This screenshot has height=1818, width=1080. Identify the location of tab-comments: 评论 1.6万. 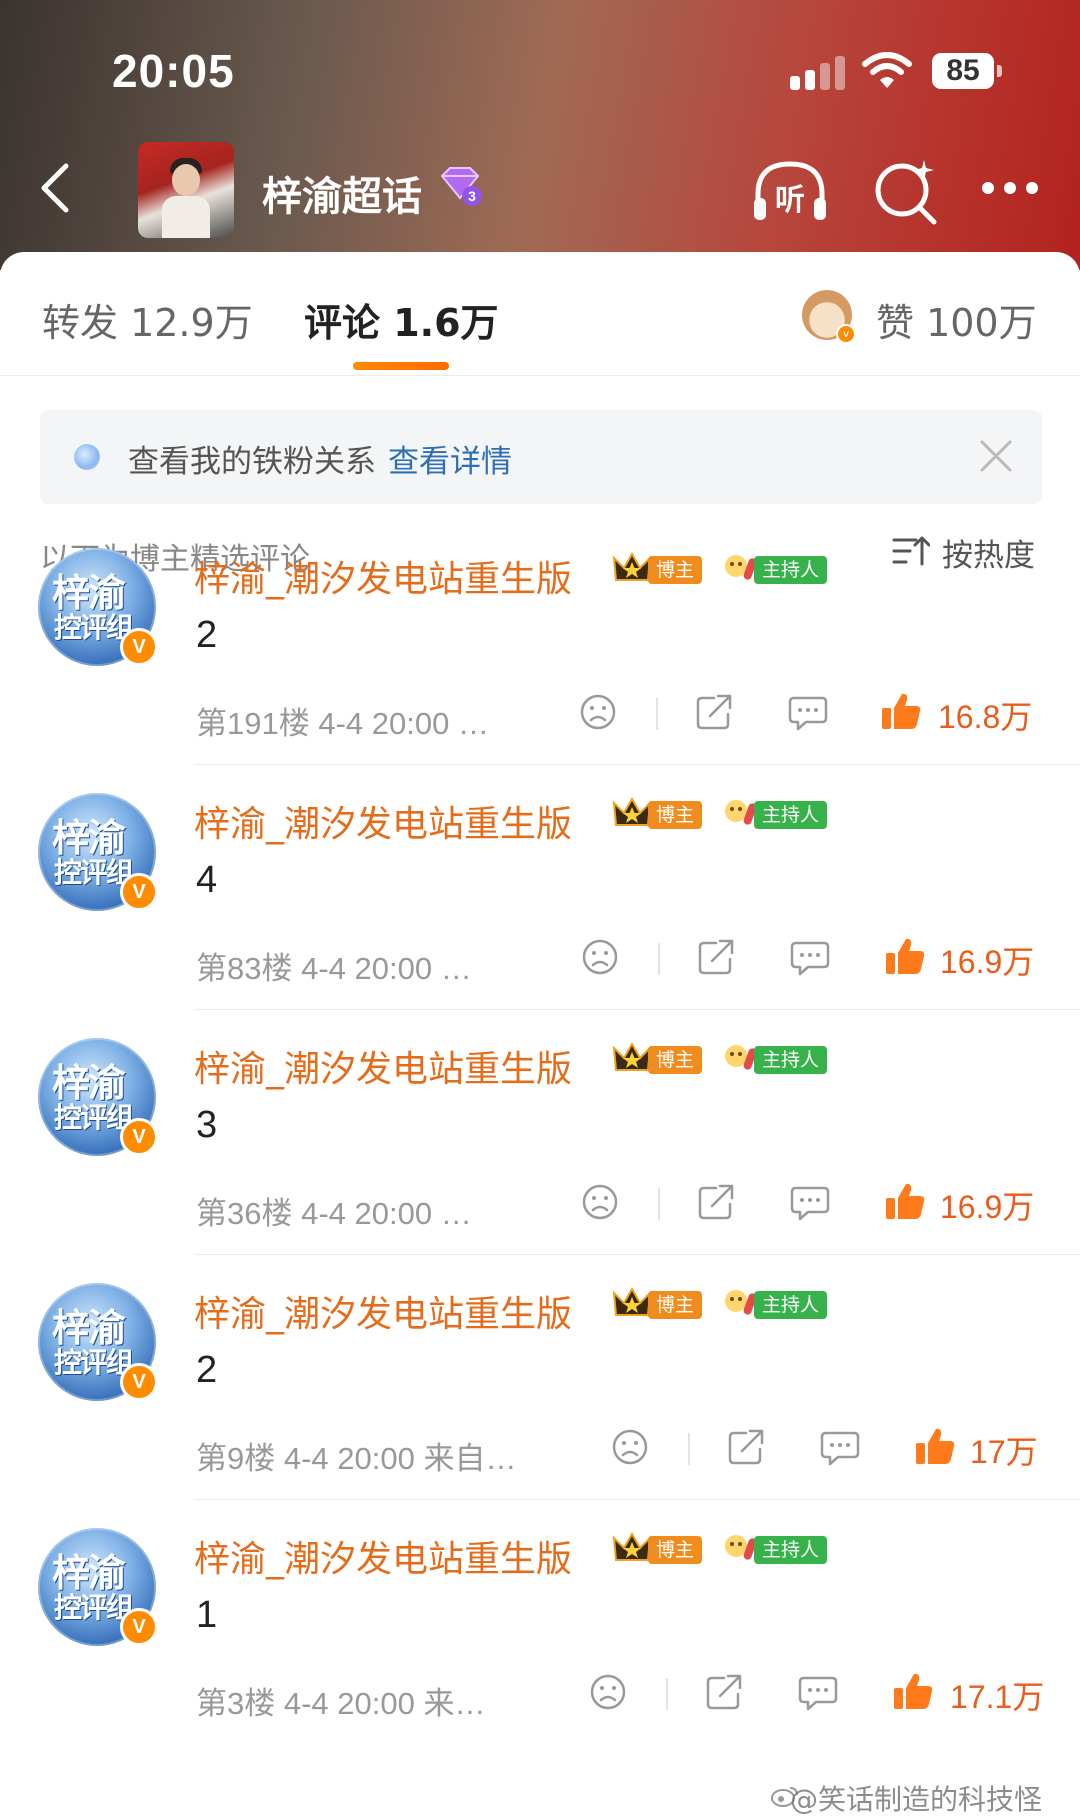
(401, 319).